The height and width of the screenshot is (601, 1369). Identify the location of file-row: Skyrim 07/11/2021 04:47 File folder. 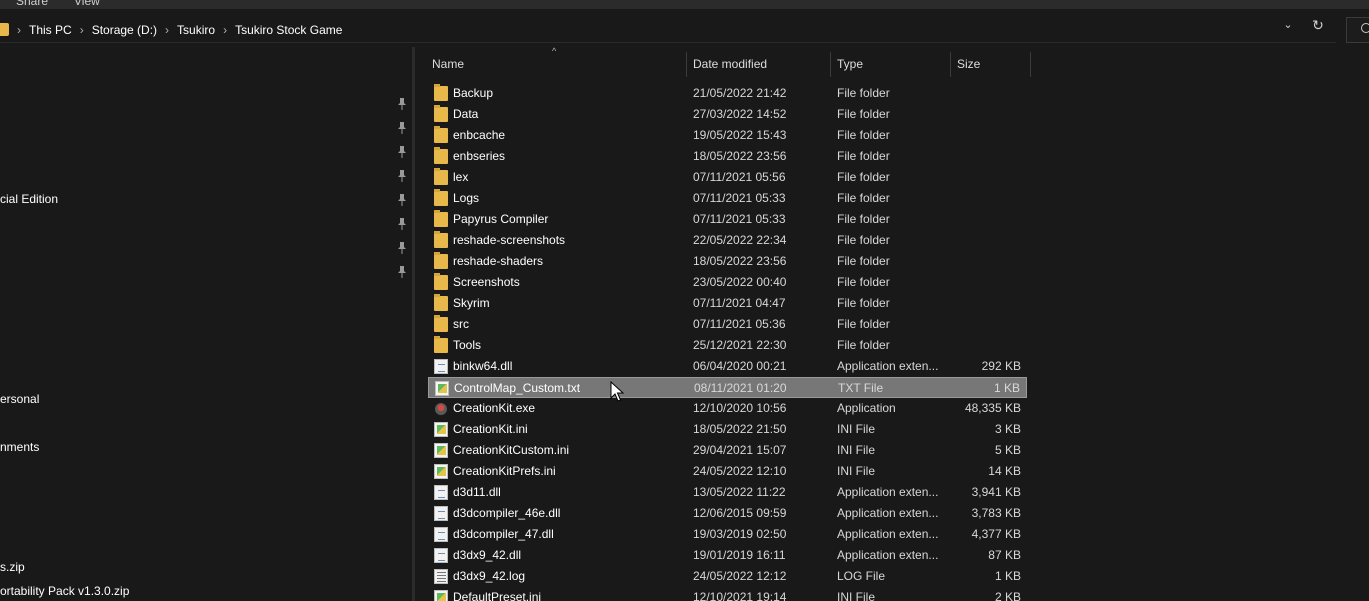
(727, 303).